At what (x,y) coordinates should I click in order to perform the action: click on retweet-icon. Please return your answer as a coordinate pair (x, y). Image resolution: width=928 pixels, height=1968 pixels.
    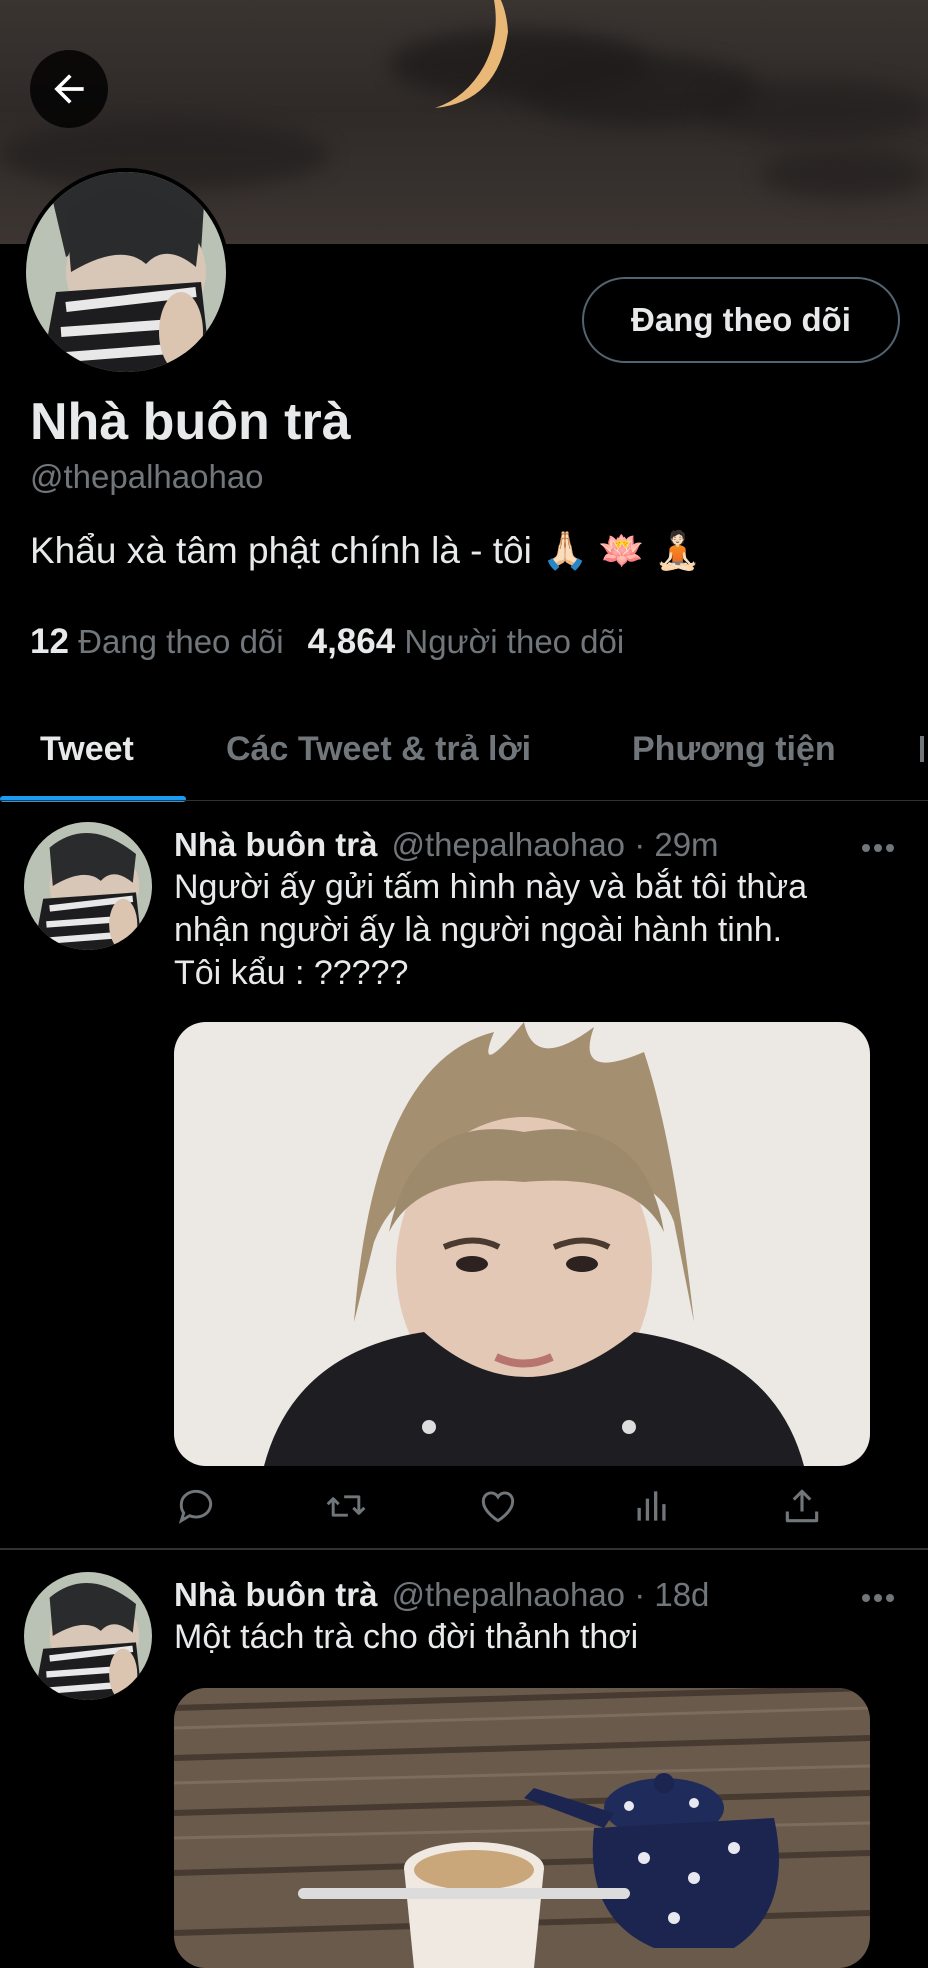
    Looking at the image, I should click on (346, 1506).